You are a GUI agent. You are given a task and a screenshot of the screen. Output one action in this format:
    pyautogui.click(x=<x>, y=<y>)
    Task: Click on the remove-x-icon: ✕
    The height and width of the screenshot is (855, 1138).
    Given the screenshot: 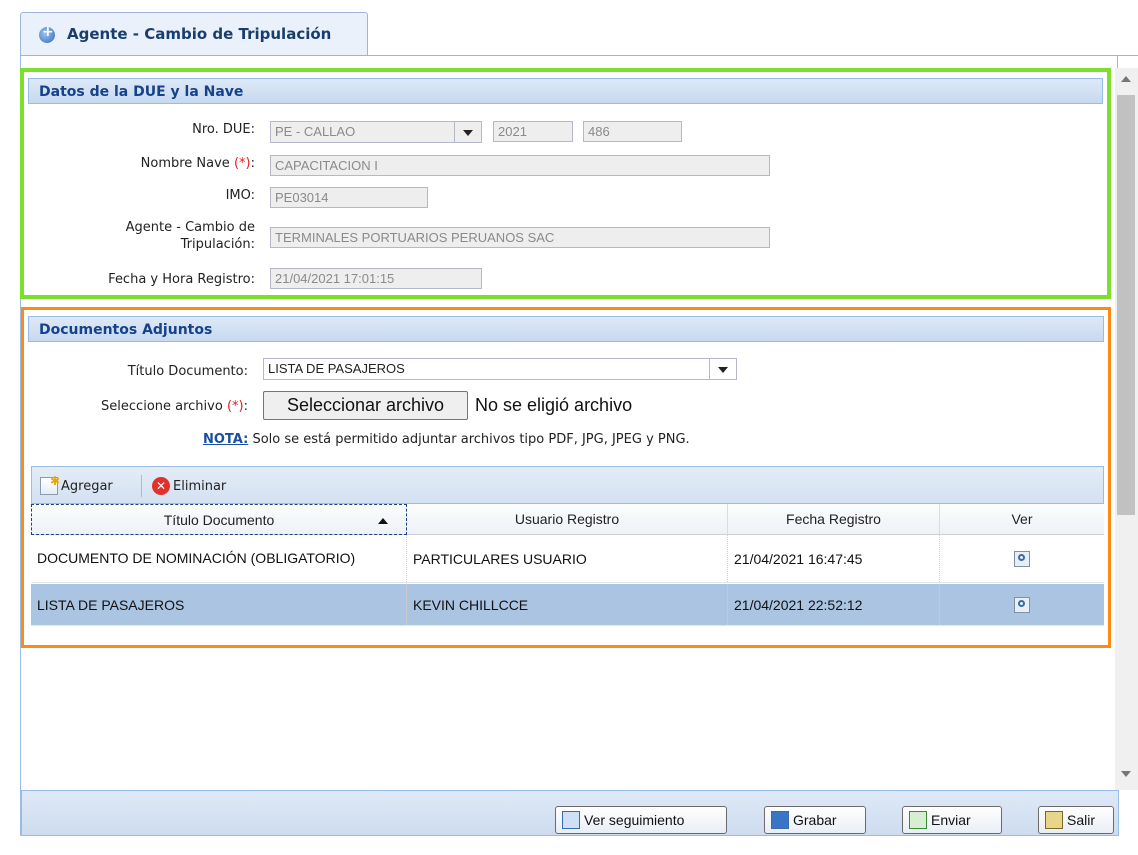 What is the action you would take?
    pyautogui.click(x=161, y=486)
    